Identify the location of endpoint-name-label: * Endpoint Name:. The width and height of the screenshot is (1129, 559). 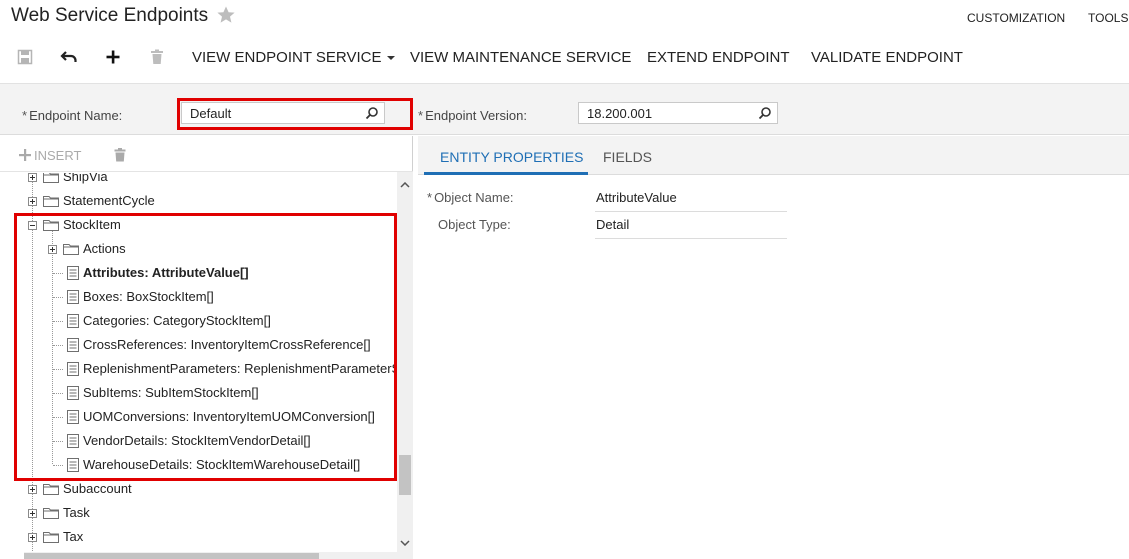
(72, 115).